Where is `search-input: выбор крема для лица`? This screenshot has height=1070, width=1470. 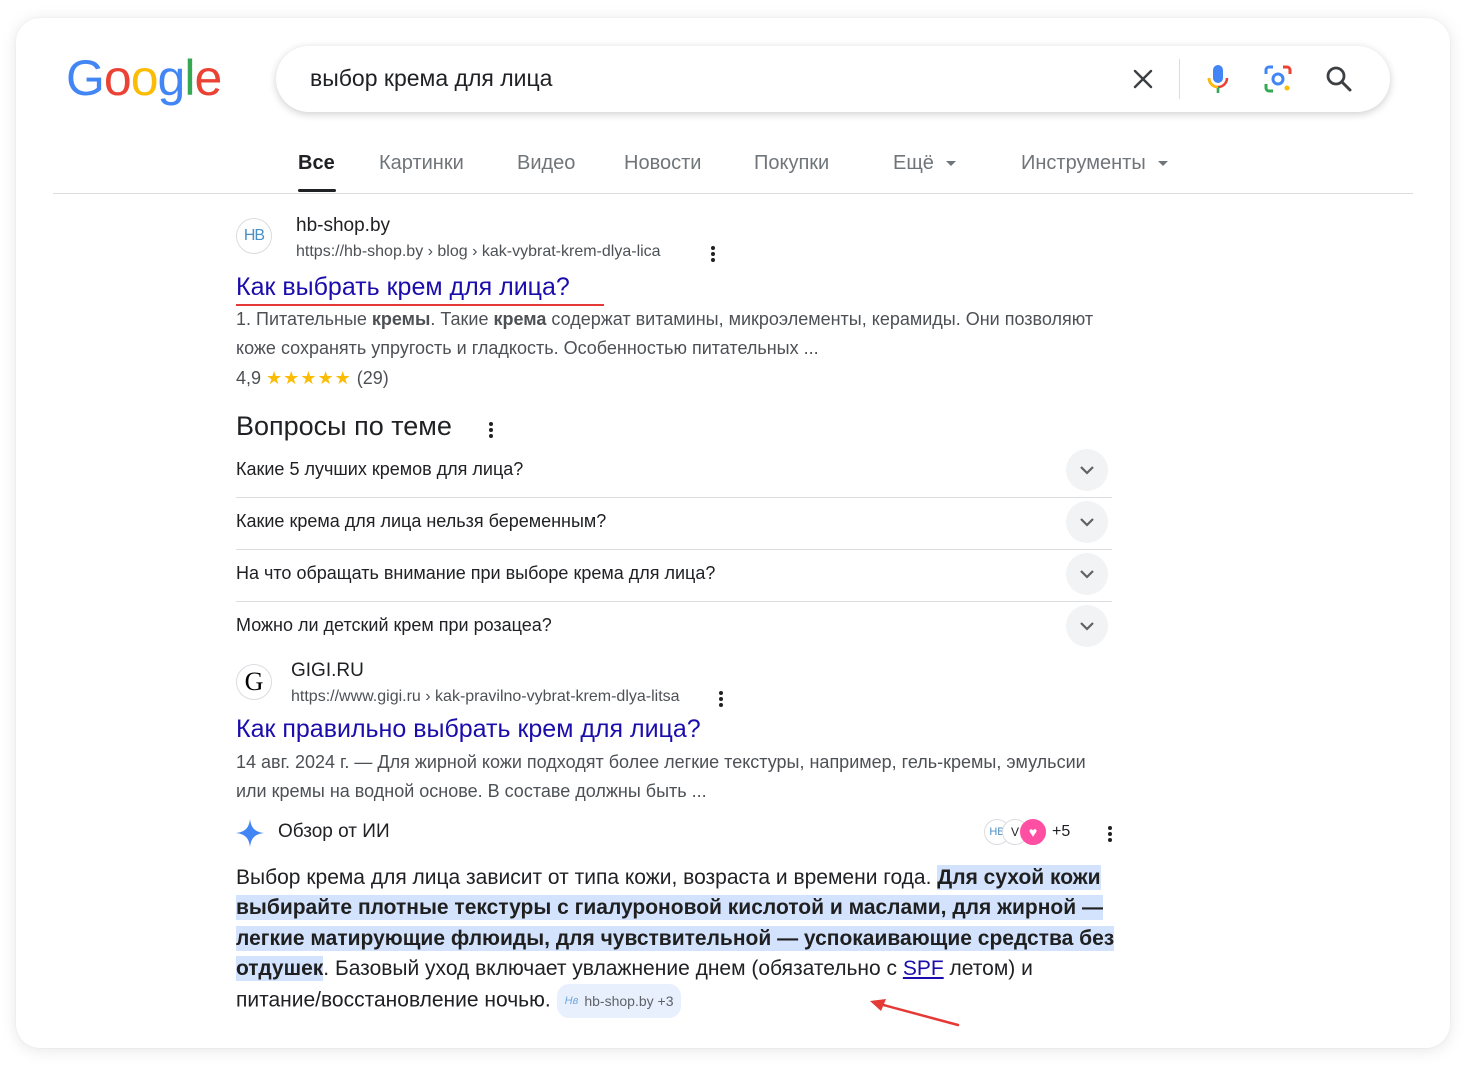 search-input: выбор крема для лица is located at coordinates (431, 78).